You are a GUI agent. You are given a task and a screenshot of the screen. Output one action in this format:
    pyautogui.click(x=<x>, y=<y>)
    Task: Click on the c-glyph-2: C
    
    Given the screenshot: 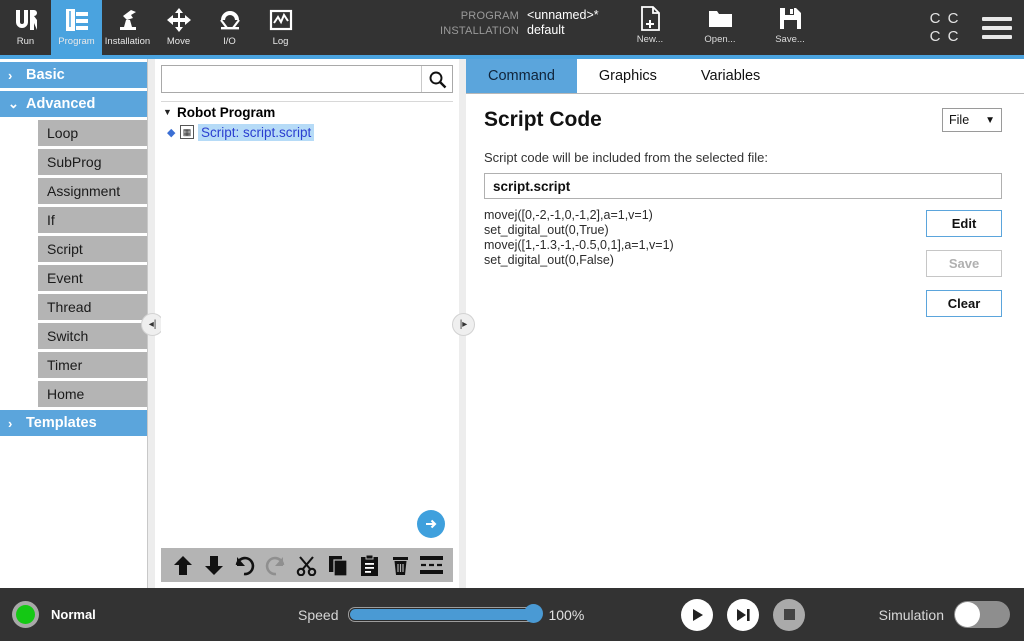 What is the action you would take?
    pyautogui.click(x=953, y=18)
    